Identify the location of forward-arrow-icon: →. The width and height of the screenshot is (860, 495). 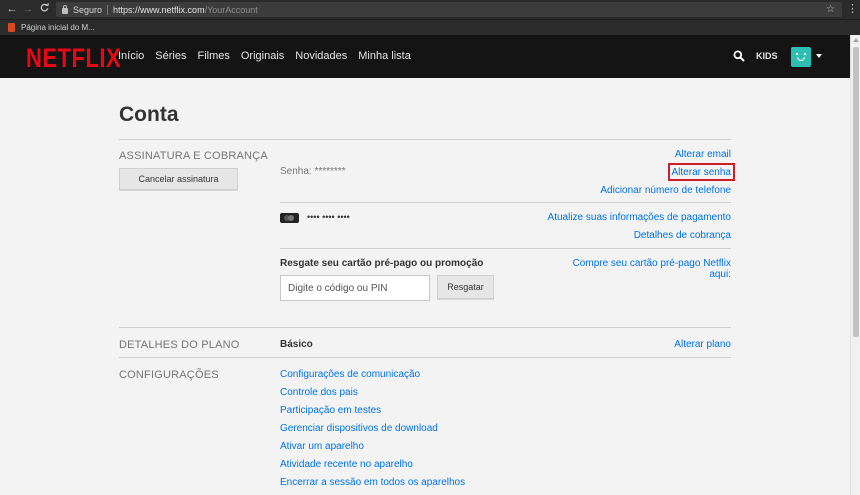
(28, 9).